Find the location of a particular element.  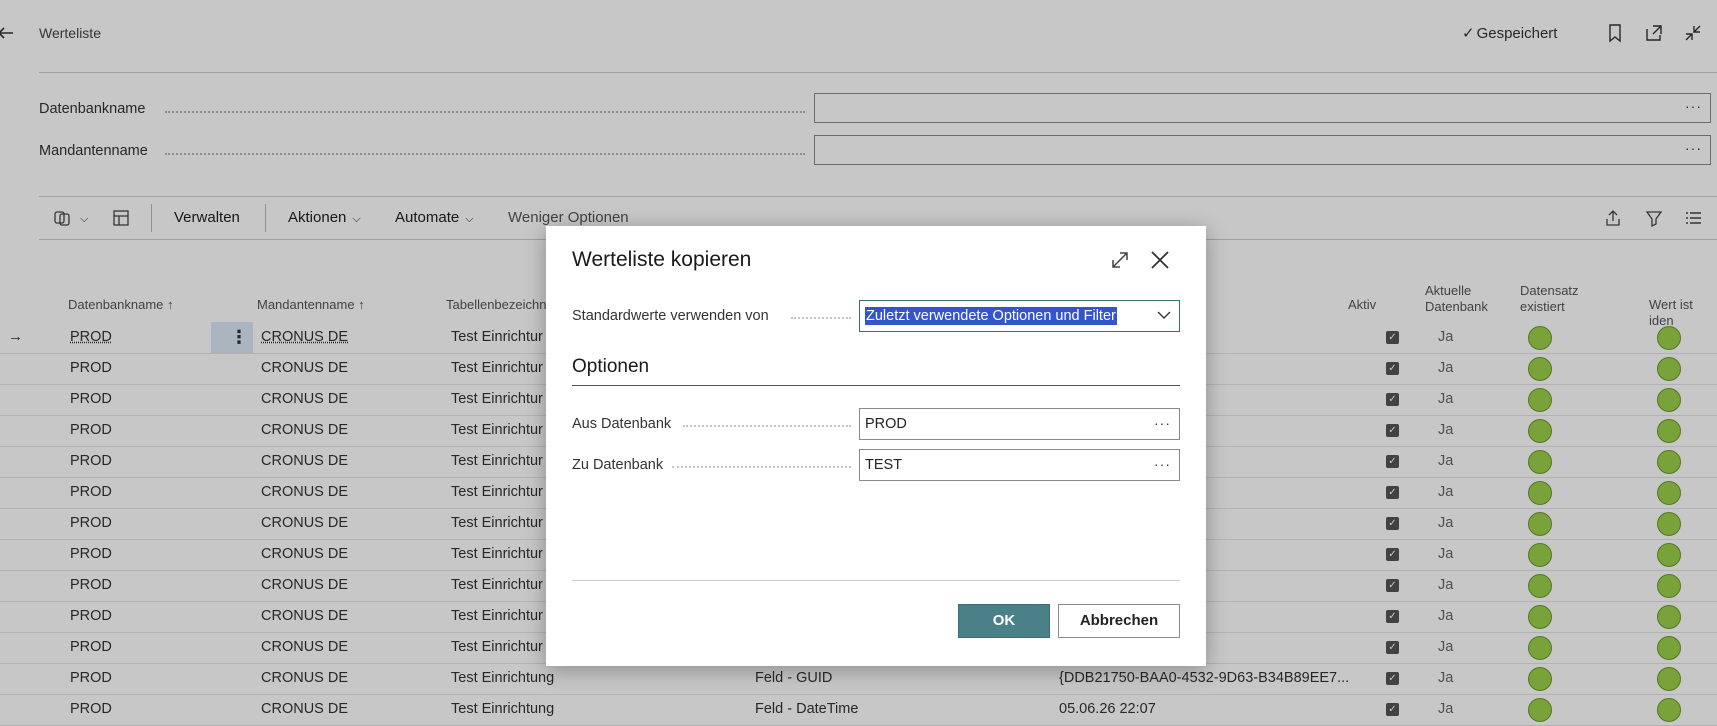

to-database-input: TEST ··· is located at coordinates (1019, 465).